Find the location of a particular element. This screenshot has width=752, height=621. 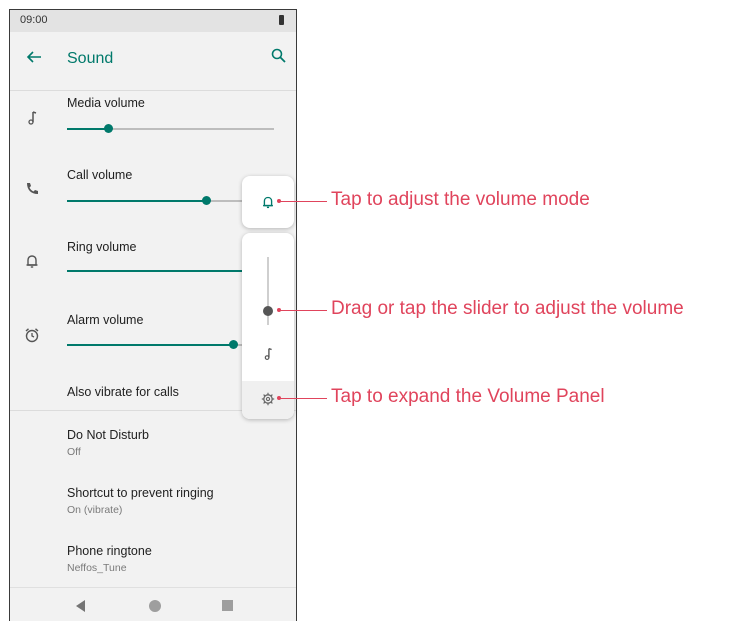

search-icon is located at coordinates (279, 56).